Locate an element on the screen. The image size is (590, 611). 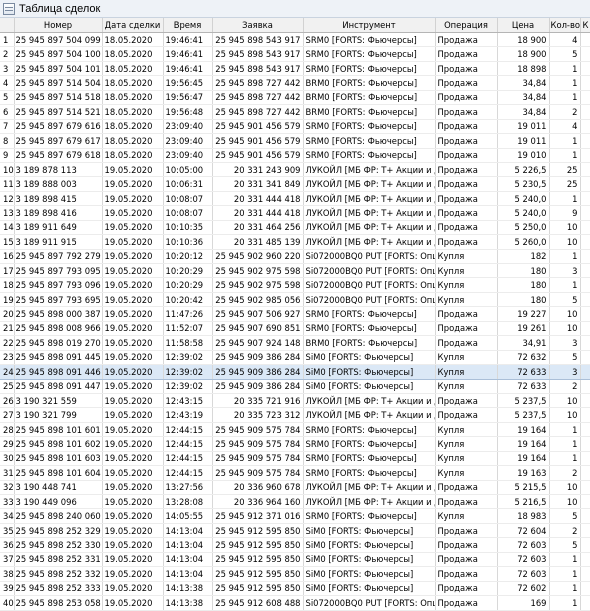
trade-time-cell: 23:09:40 is located at coordinates (188, 155).